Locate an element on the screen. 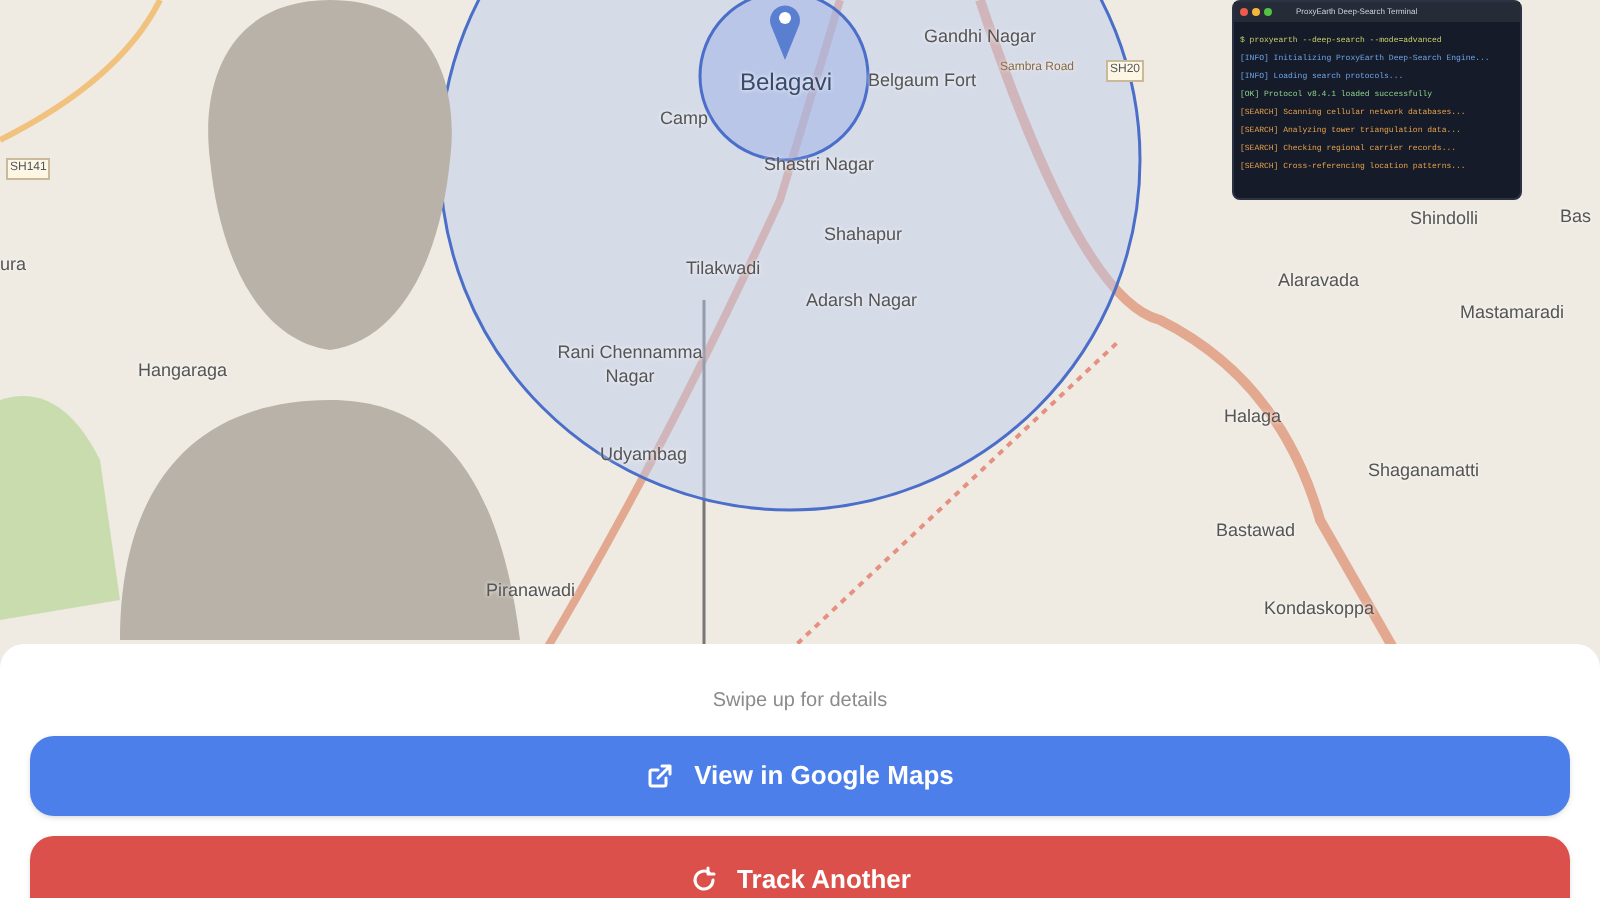 The image size is (1600, 898). place-label: Halaga is located at coordinates (1253, 417).